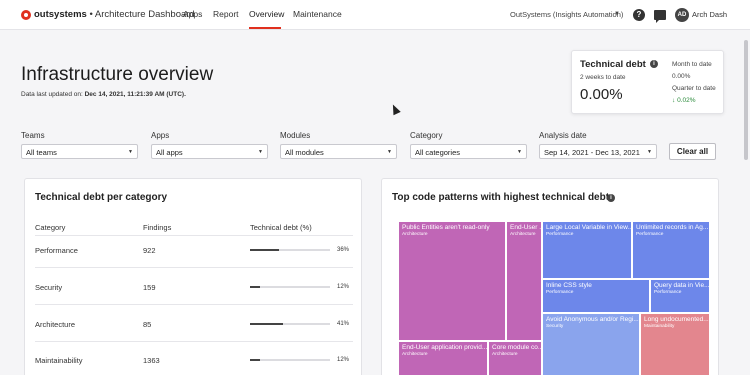 The width and height of the screenshot is (750, 375). Describe the element at coordinates (680, 296) in the screenshot. I see `treemap-cell: Query data in Vie... Performance` at that location.